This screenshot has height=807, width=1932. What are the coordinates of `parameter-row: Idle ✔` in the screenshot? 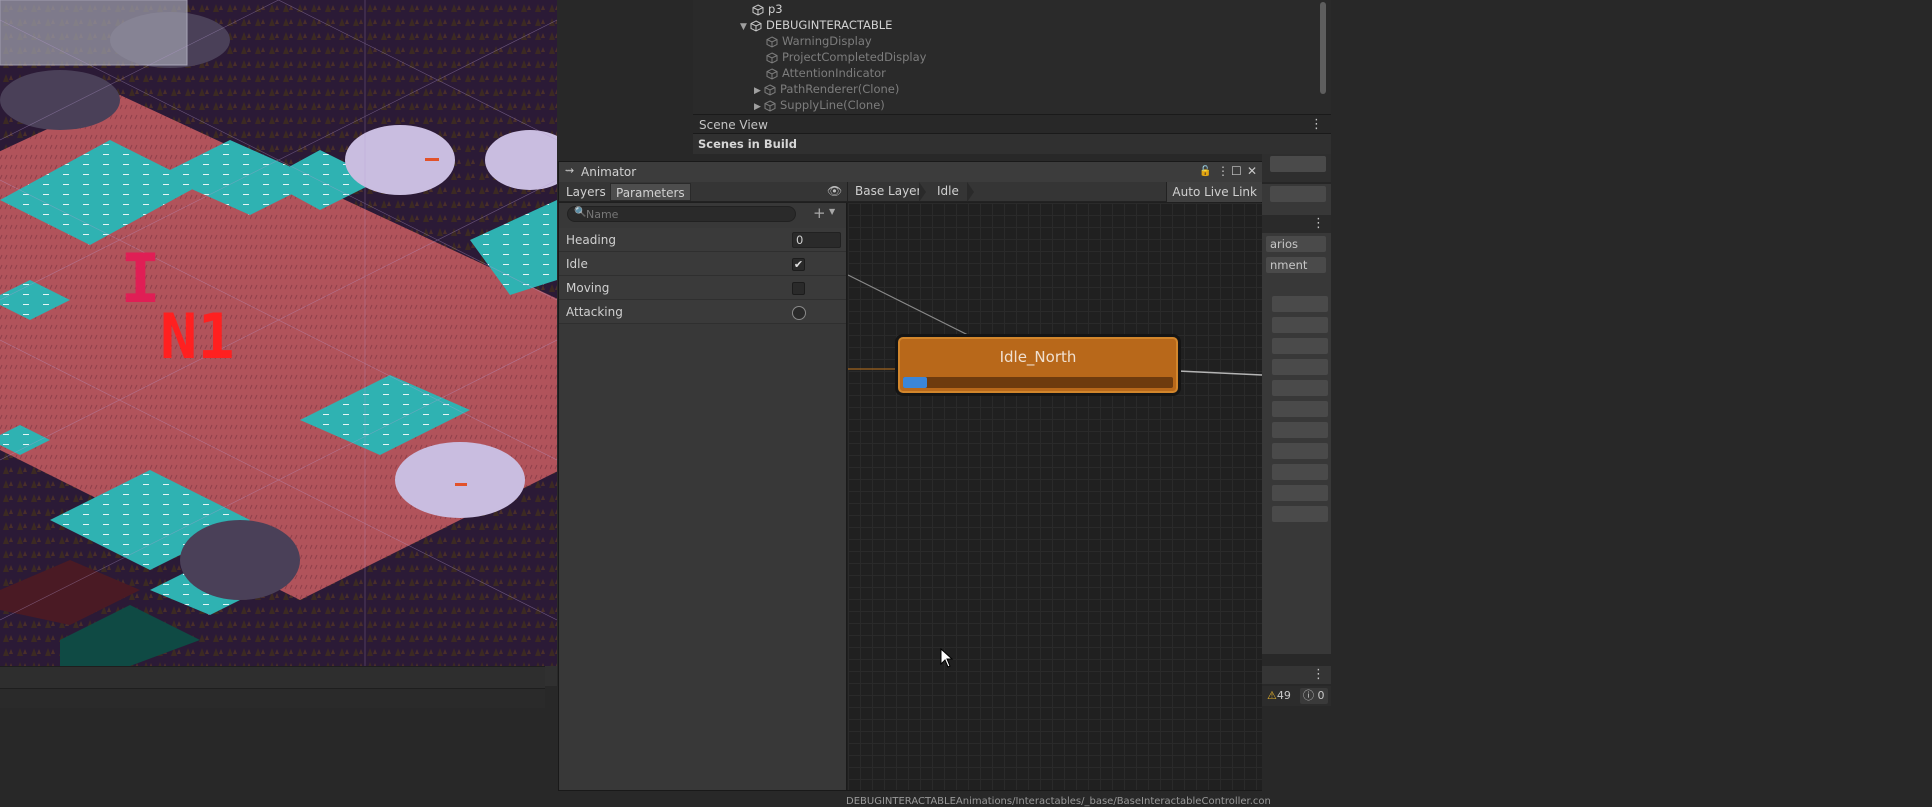 It's located at (702, 264).